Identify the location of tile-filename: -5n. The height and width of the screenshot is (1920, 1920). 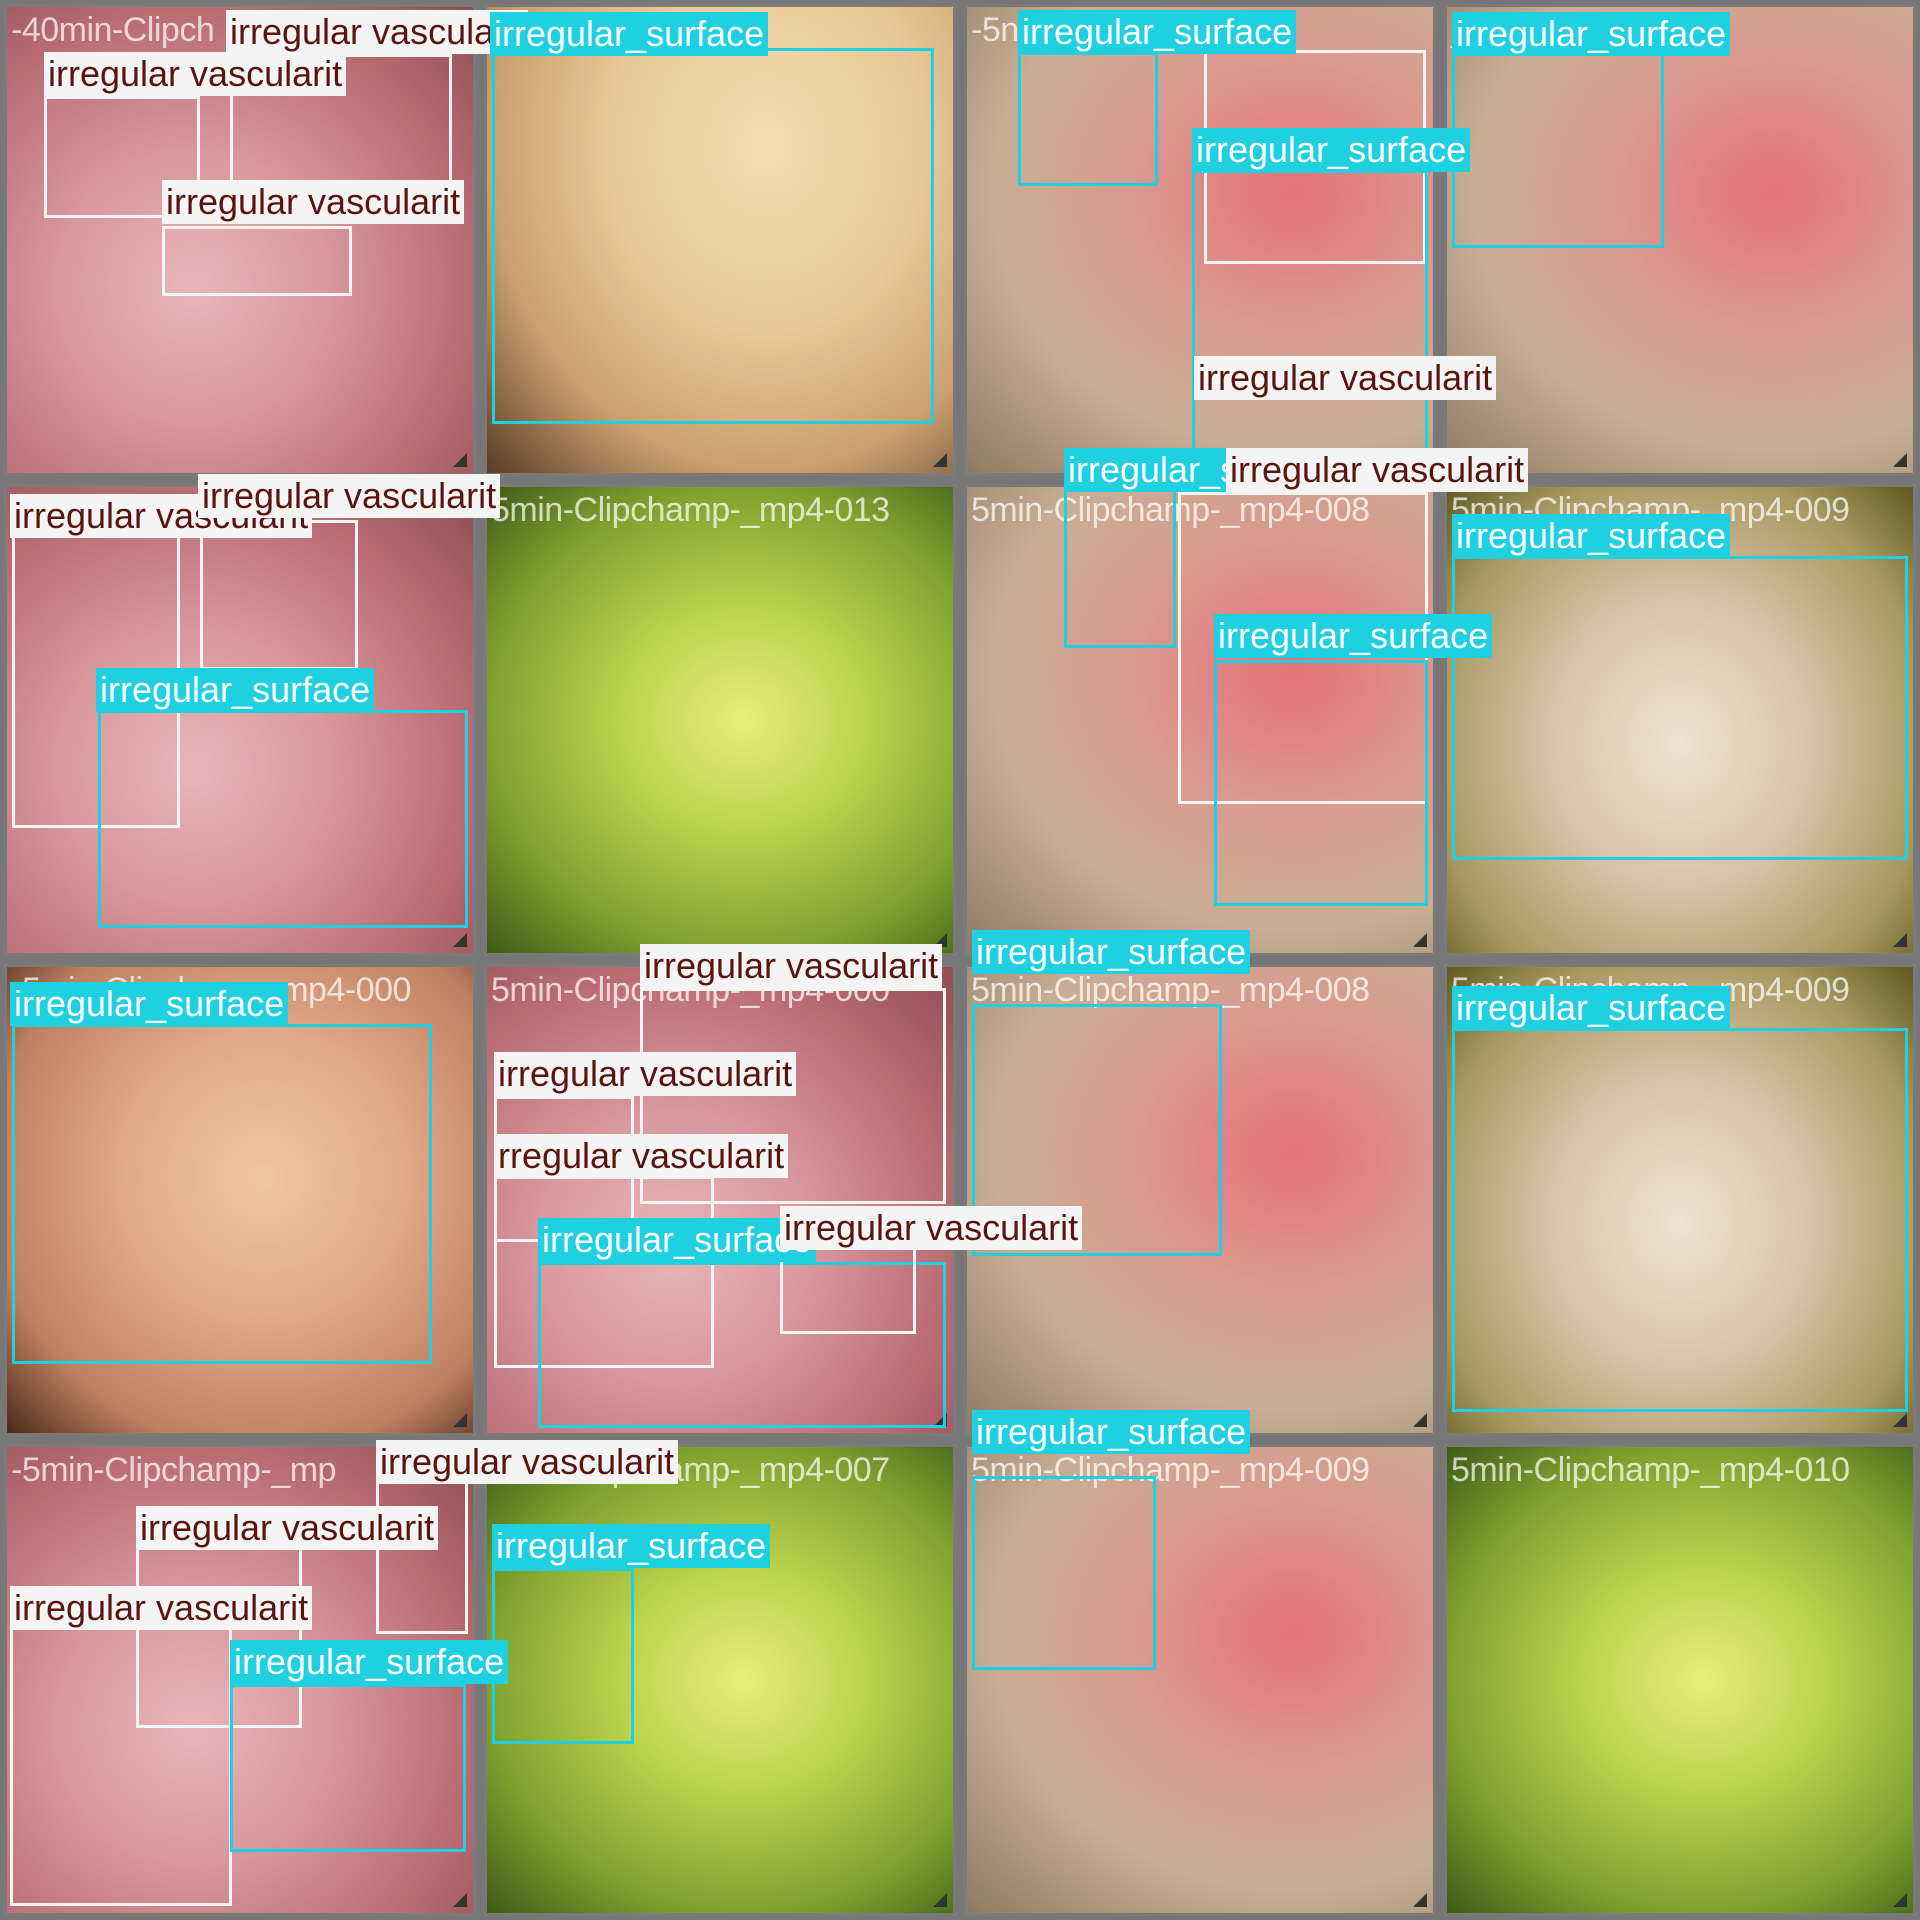
(995, 30).